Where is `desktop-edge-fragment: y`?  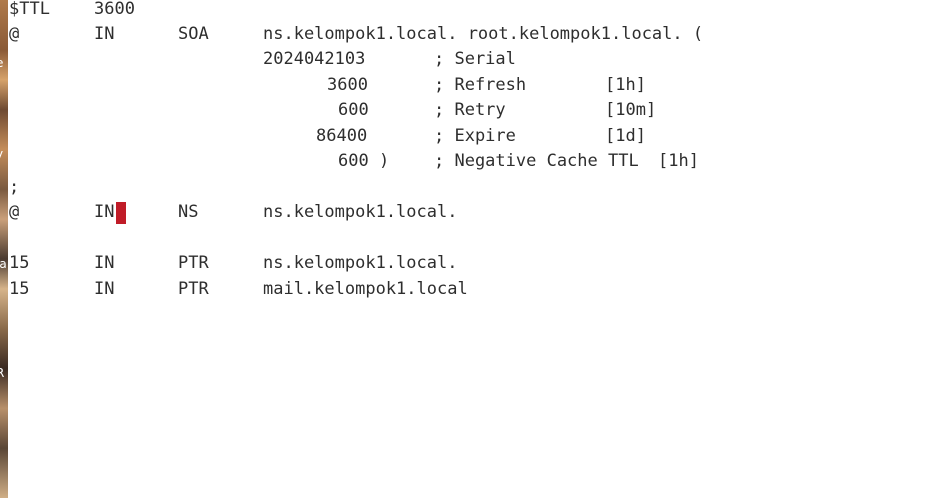 desktop-edge-fragment: y is located at coordinates (1, 154).